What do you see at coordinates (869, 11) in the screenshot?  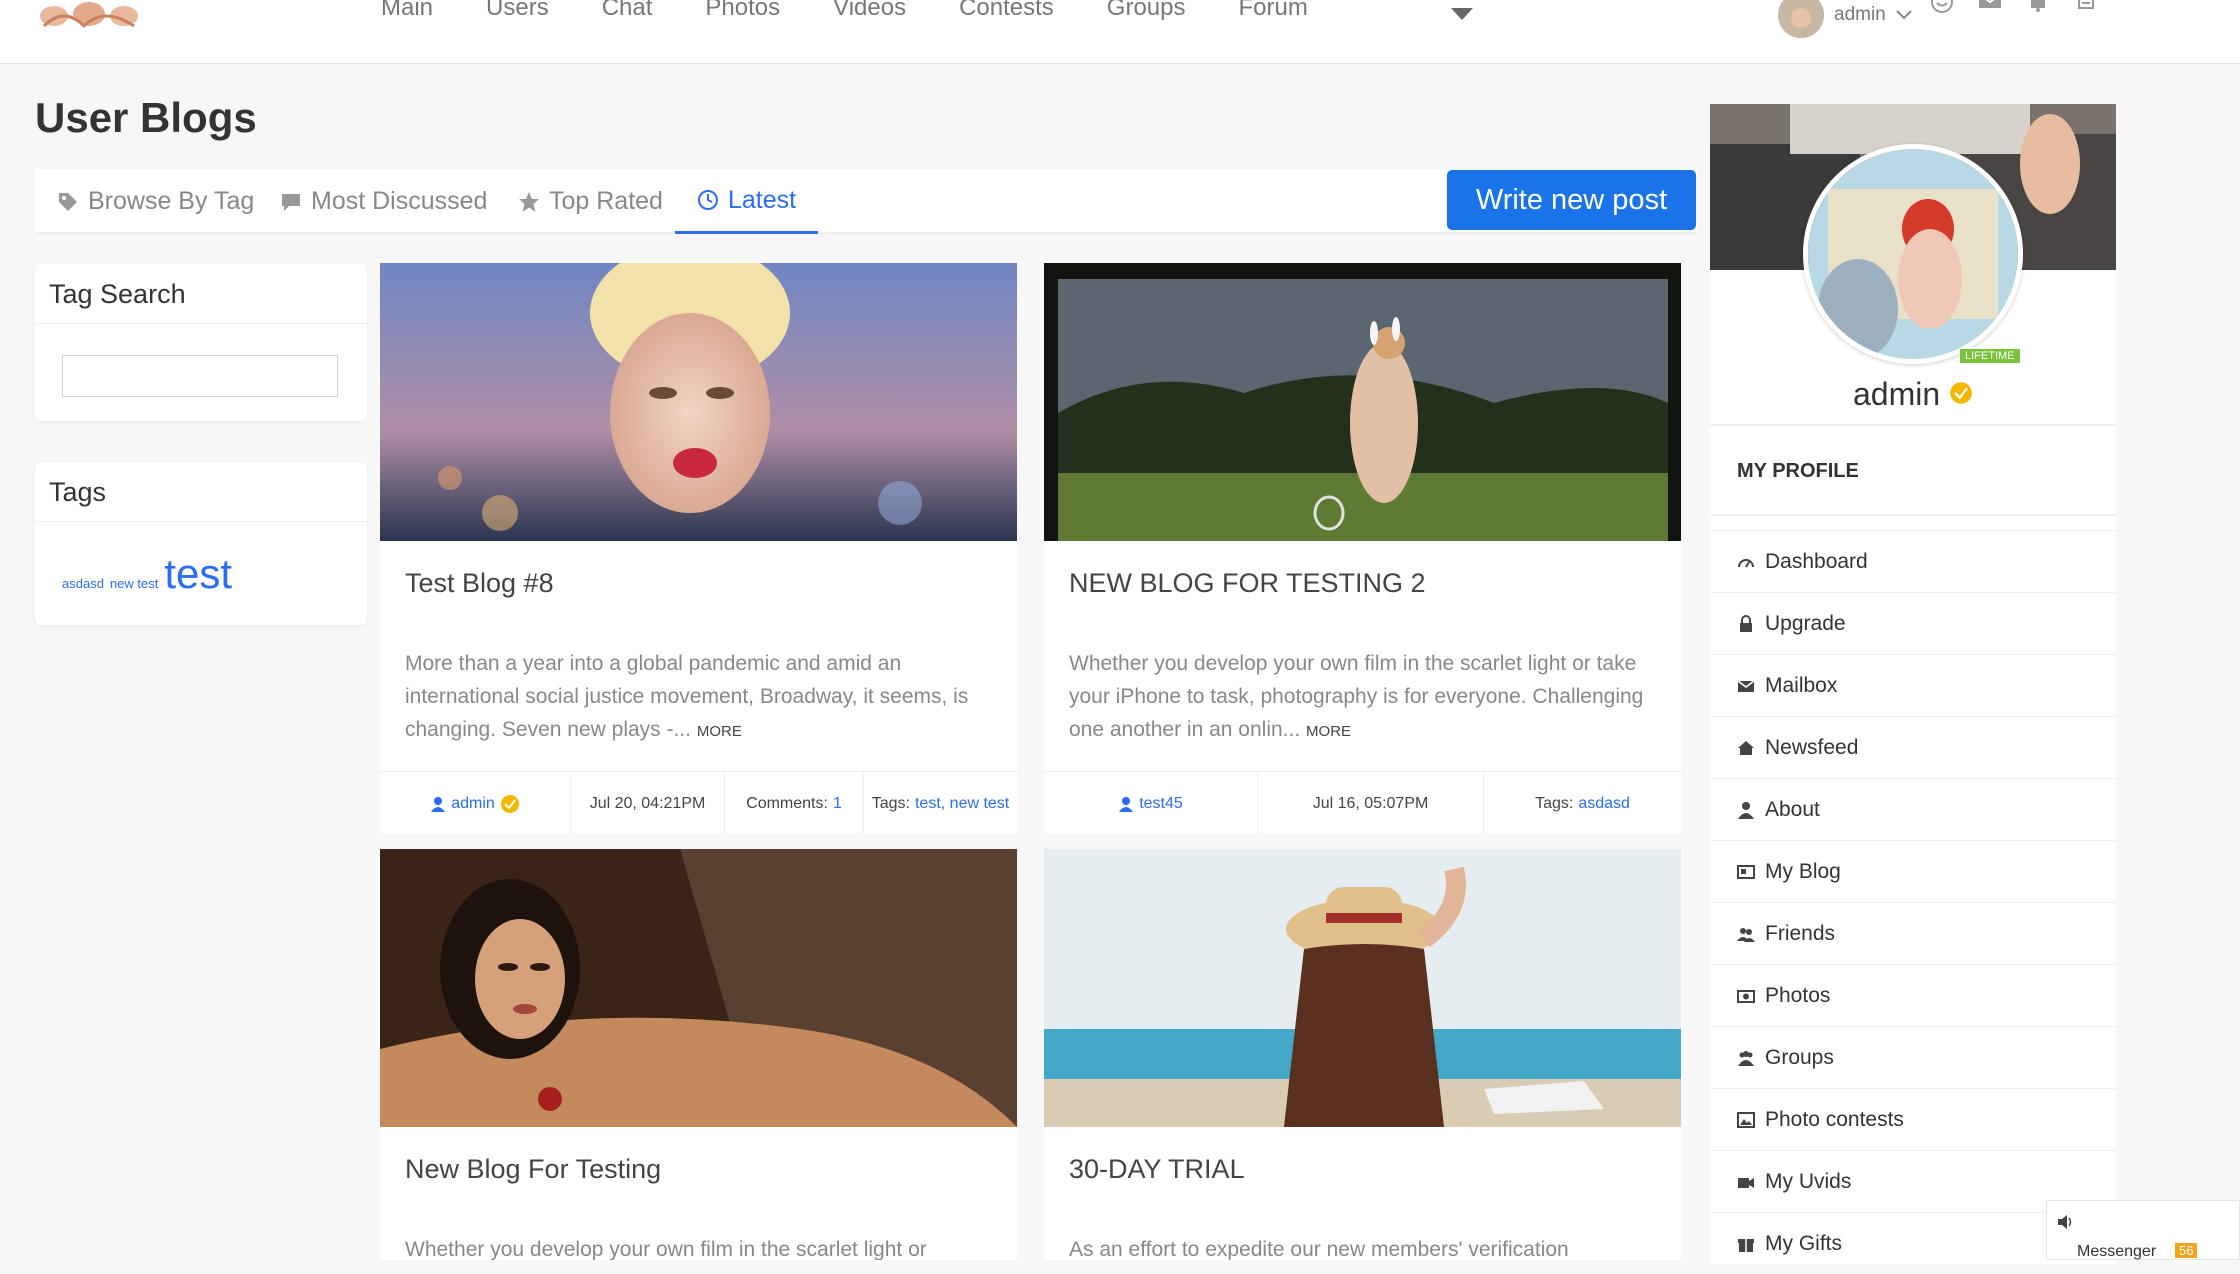 I see `nav-videos: Videos` at bounding box center [869, 11].